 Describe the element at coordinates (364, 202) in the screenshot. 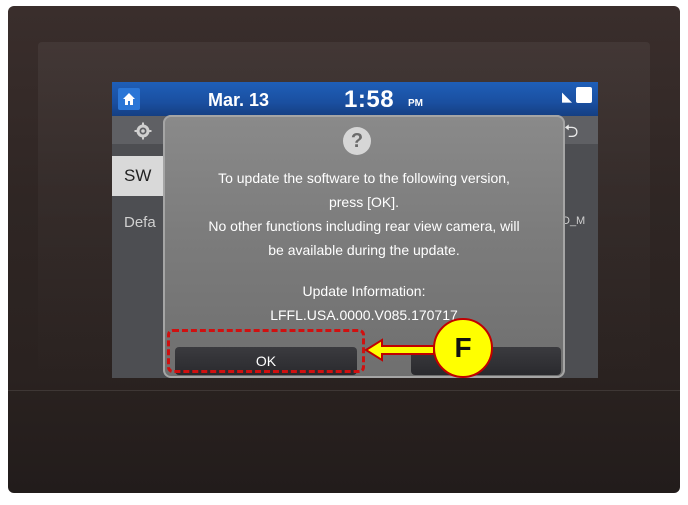

I see `message-line-2: press [OK].` at that location.